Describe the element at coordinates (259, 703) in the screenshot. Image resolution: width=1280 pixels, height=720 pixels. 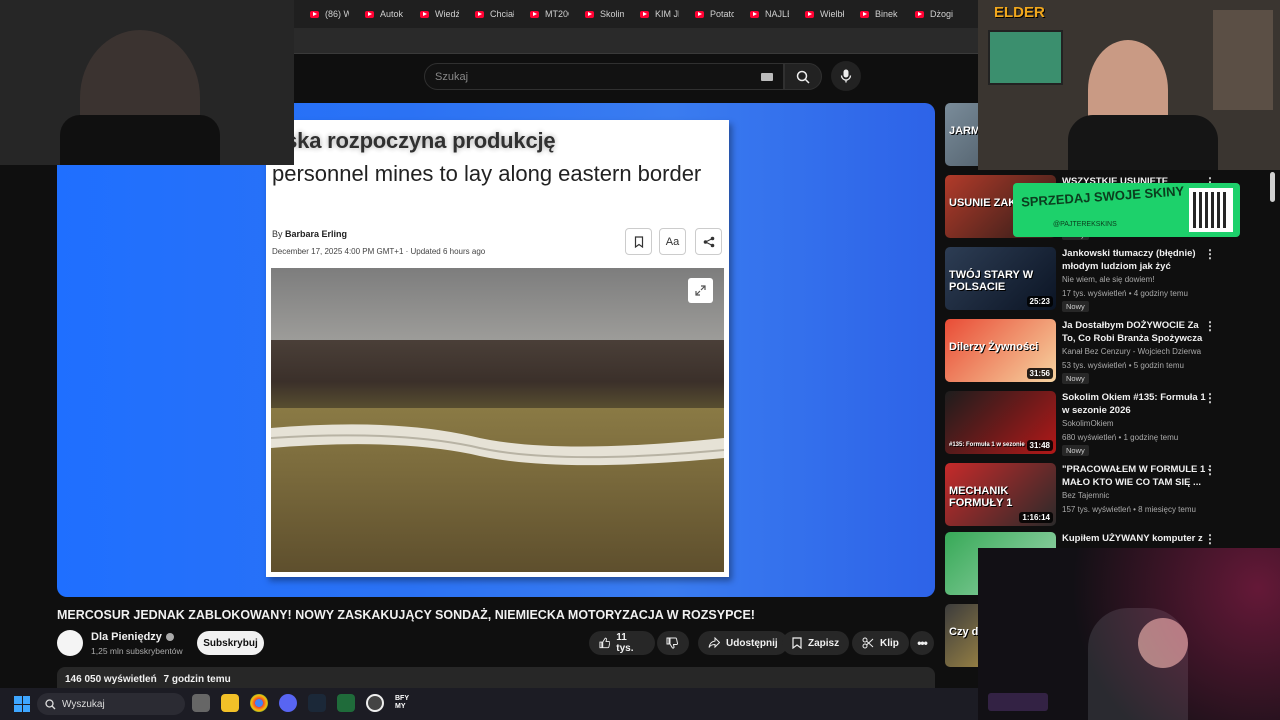
I see `chrome-icon` at that location.